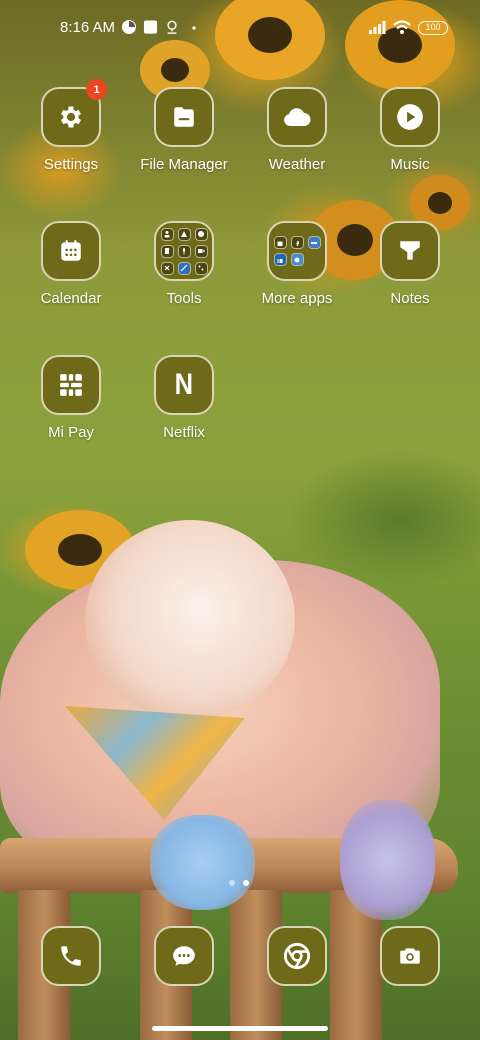 The width and height of the screenshot is (480, 1040). I want to click on app-netflix: N Netflix, so click(184, 398).